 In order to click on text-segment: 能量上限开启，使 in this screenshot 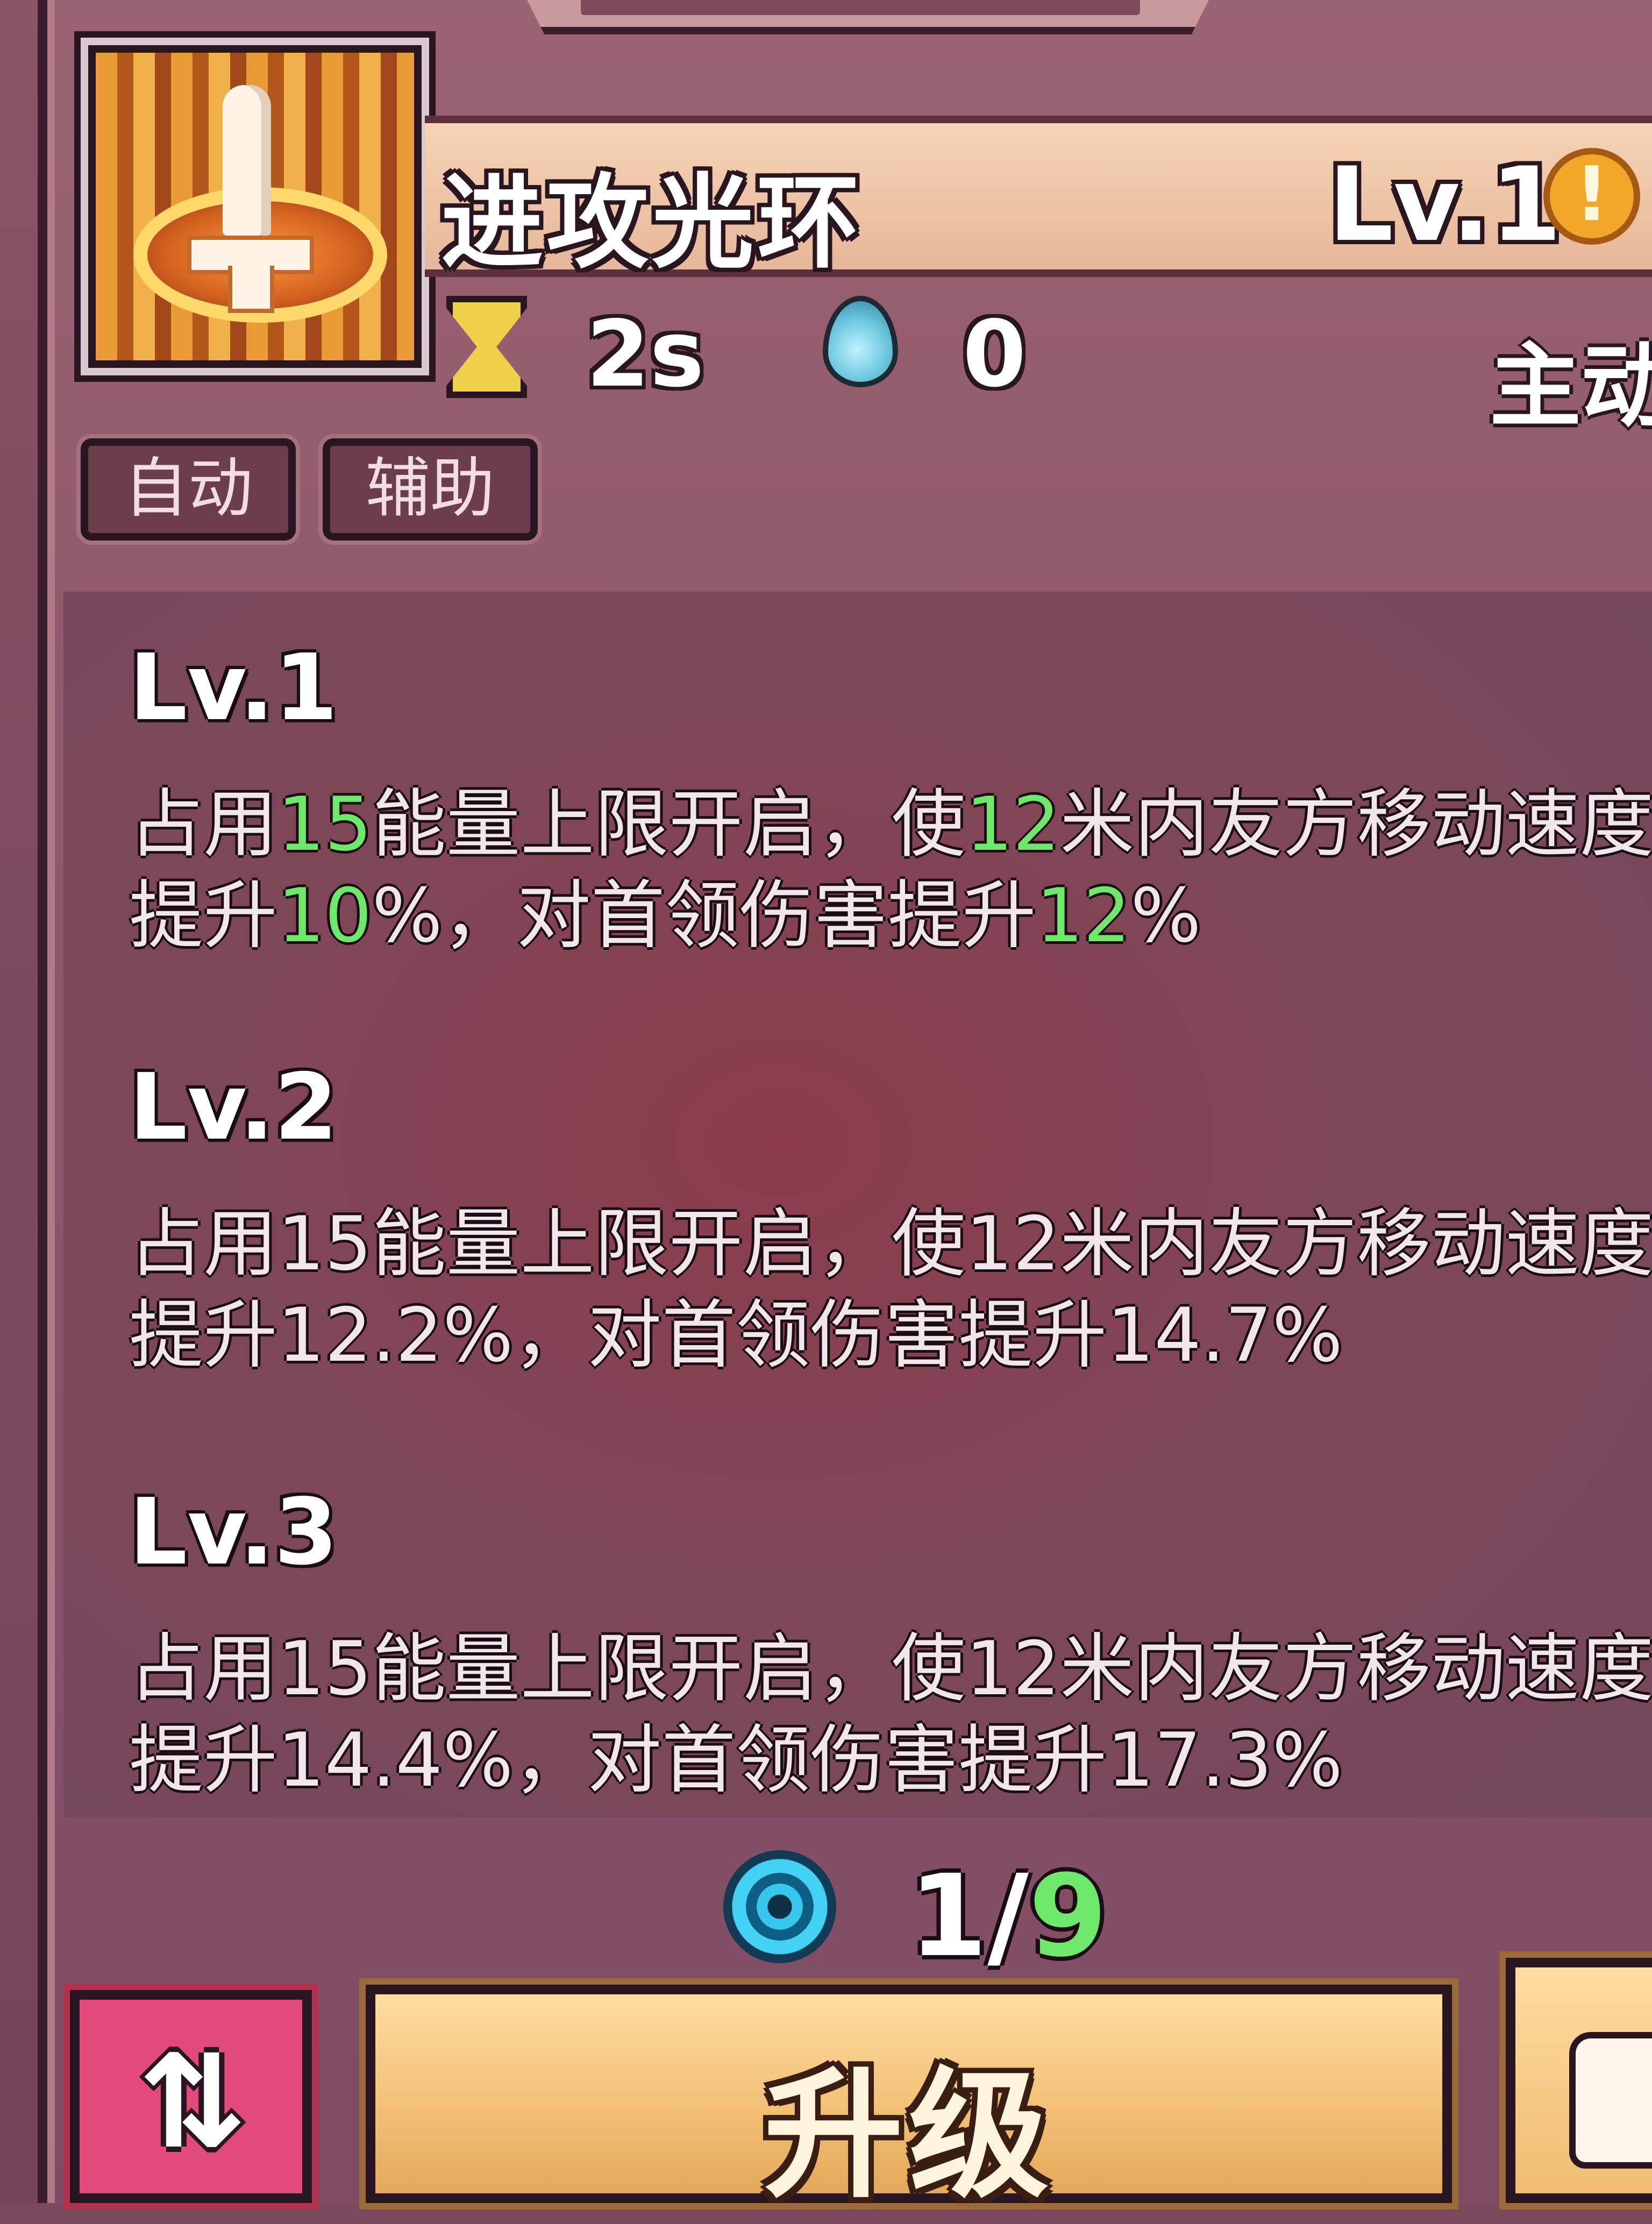, I will do `click(669, 824)`.